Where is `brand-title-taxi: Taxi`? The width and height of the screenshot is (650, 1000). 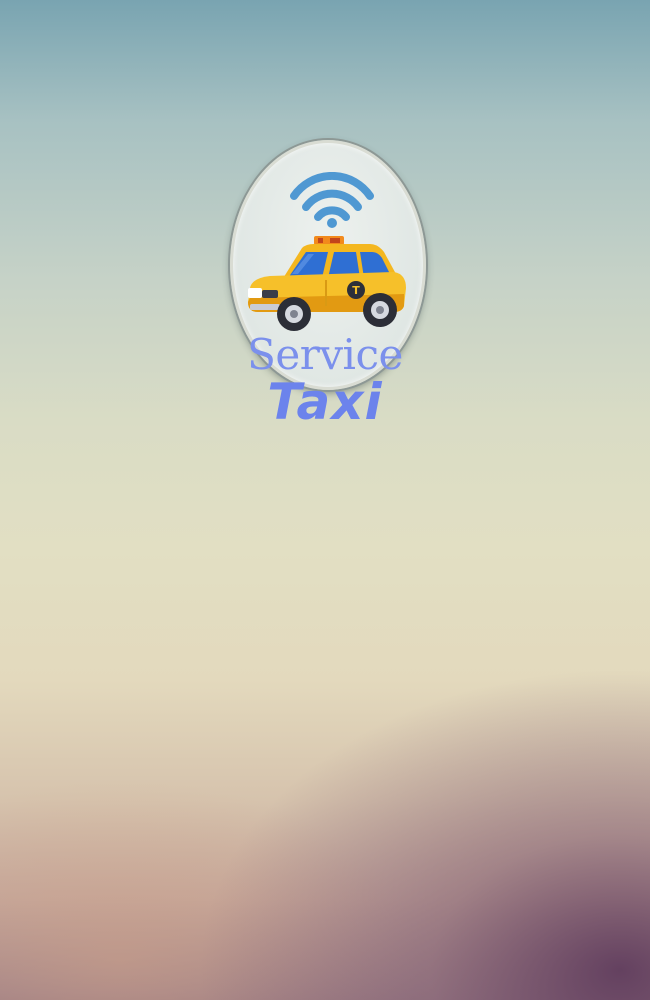 brand-title-taxi: Taxi is located at coordinates (325, 402).